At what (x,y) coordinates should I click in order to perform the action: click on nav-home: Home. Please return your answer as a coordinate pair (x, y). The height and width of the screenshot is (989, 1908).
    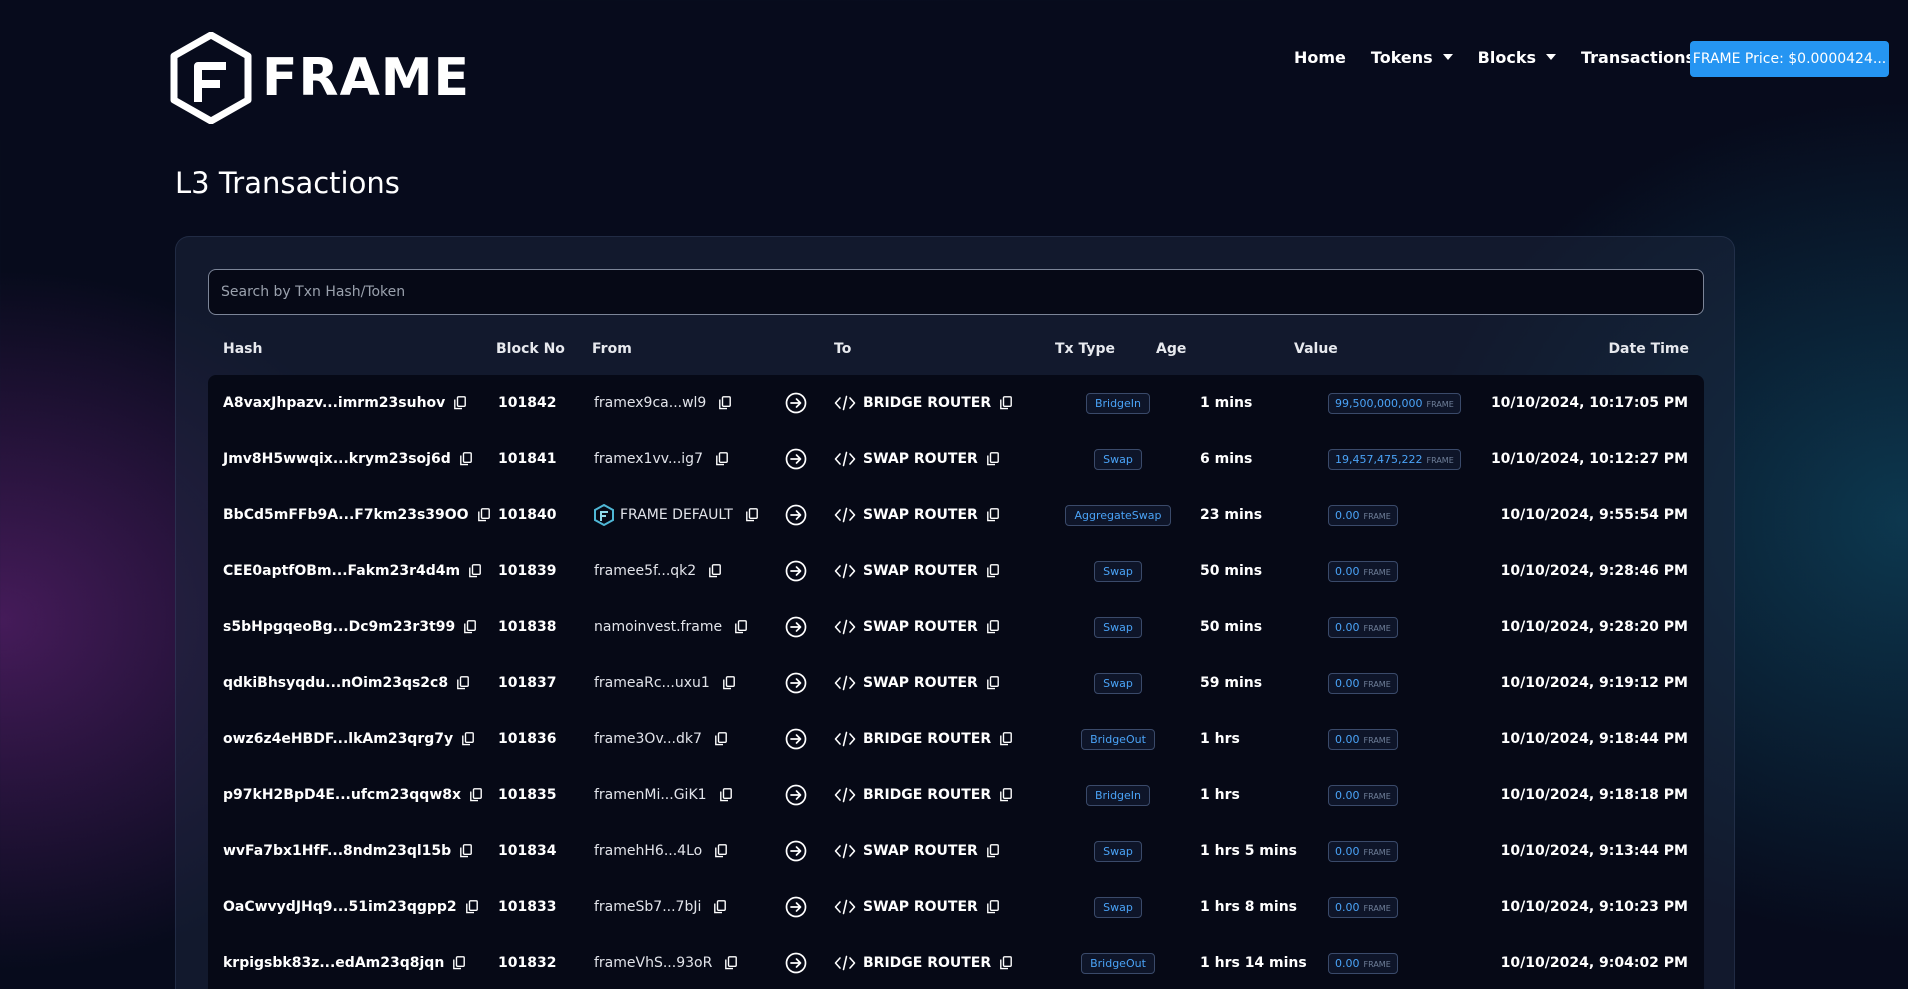
    Looking at the image, I should click on (1320, 57).